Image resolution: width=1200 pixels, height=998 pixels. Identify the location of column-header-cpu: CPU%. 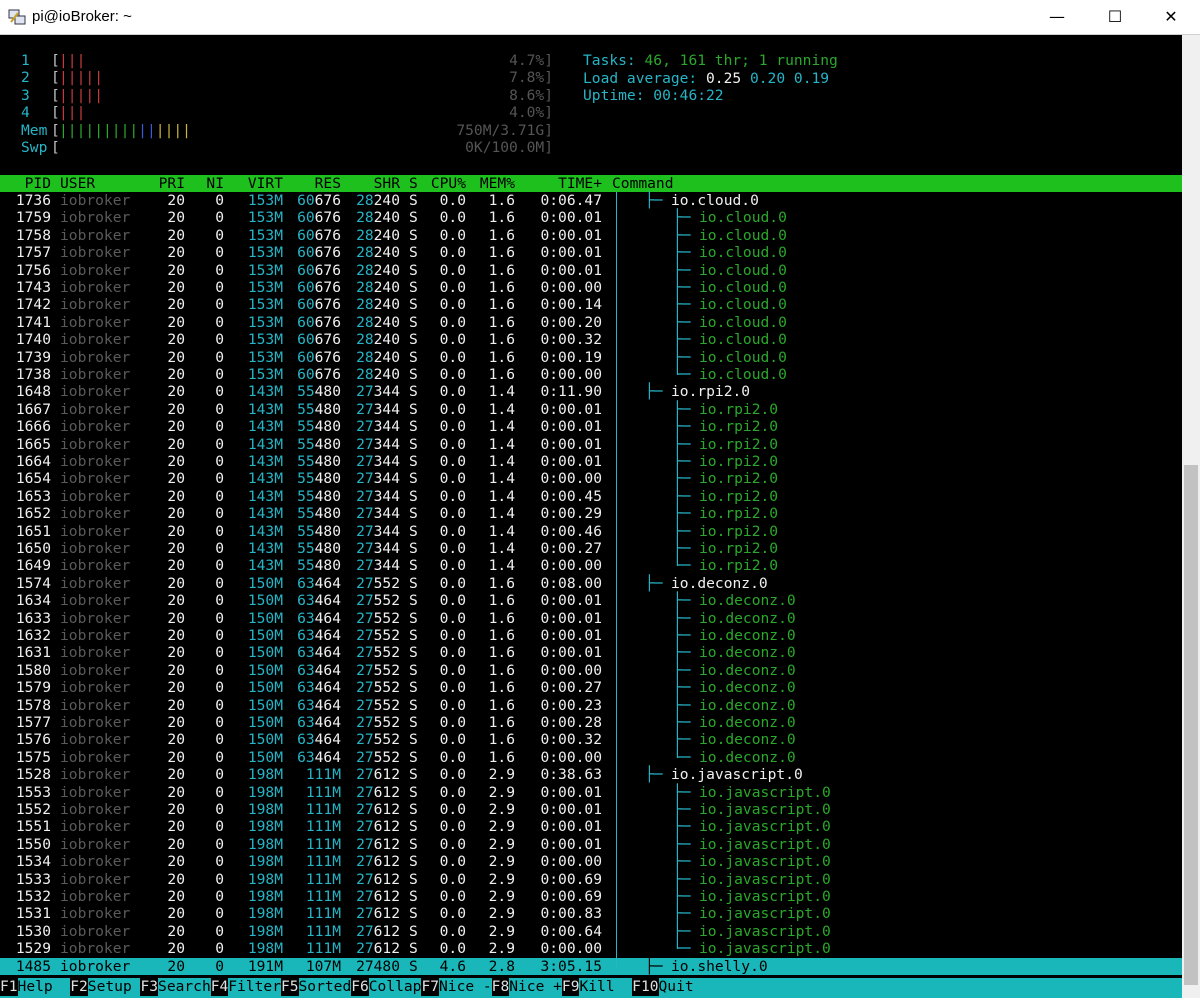
(448, 183).